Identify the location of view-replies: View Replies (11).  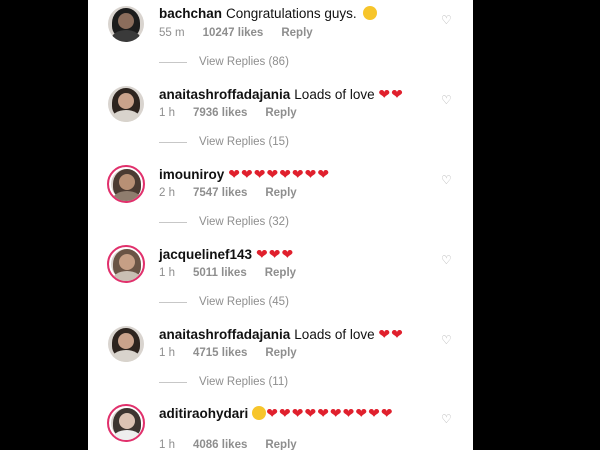
(274, 382).